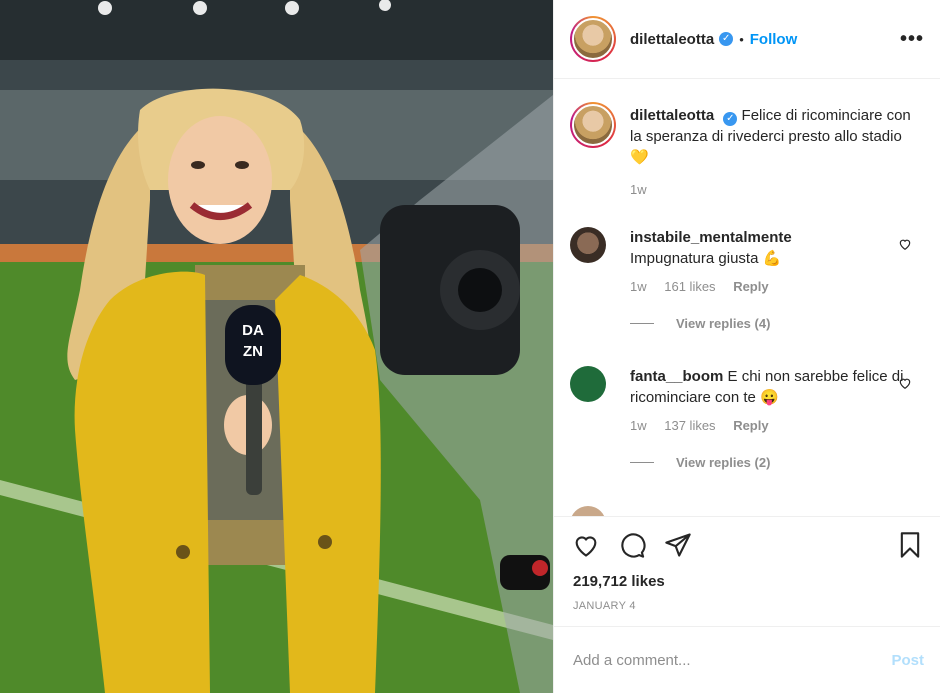  What do you see at coordinates (777, 462) in the screenshot?
I see `view-replies-button: View replies (2)` at bounding box center [777, 462].